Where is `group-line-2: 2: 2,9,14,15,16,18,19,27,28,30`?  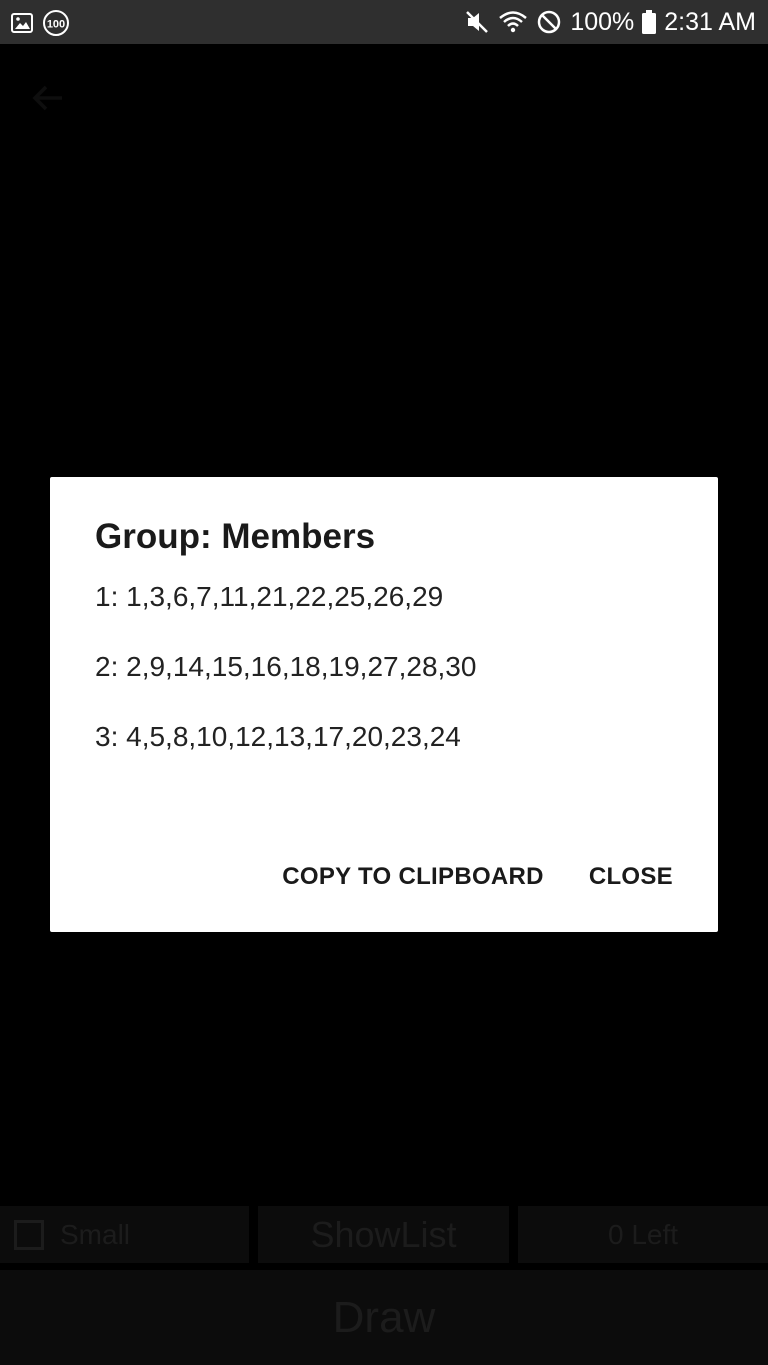 group-line-2: 2: 2,9,14,15,16,18,19,27,28,30 is located at coordinates (286, 666).